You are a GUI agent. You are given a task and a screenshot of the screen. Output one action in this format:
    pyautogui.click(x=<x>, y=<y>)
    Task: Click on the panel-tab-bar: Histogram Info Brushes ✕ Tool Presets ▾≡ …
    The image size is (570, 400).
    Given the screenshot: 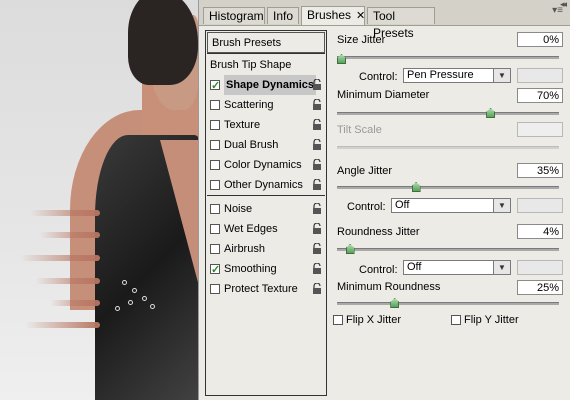 What is the action you would take?
    pyautogui.click(x=384, y=20)
    